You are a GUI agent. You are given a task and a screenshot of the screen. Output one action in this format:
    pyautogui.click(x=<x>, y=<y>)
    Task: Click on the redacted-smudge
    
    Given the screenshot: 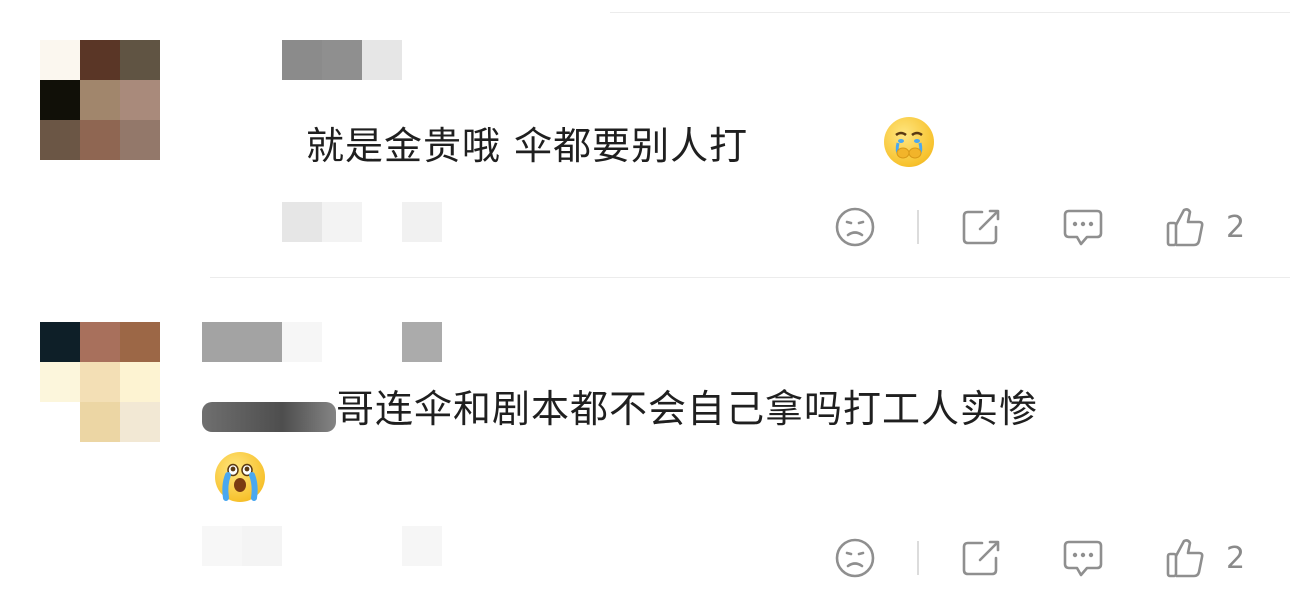 What is the action you would take?
    pyautogui.click(x=269, y=417)
    